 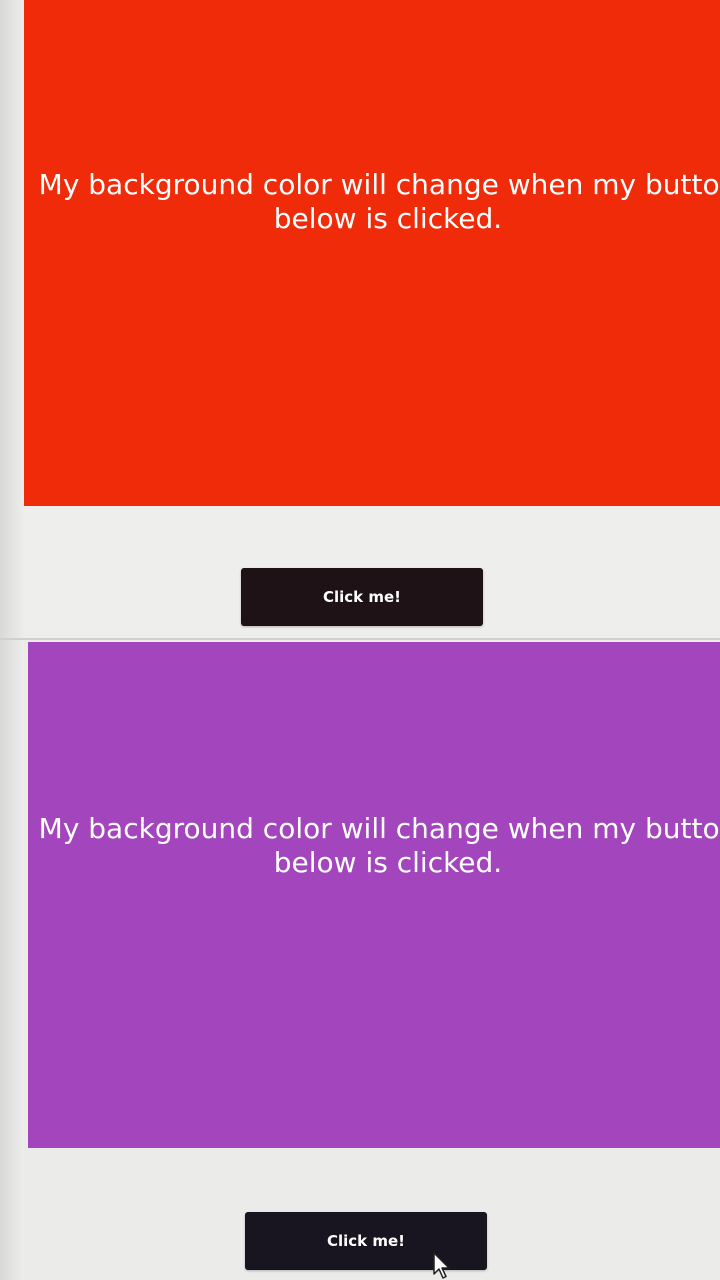 What do you see at coordinates (441, 1265) in the screenshot?
I see `mouse-pointer-icon` at bounding box center [441, 1265].